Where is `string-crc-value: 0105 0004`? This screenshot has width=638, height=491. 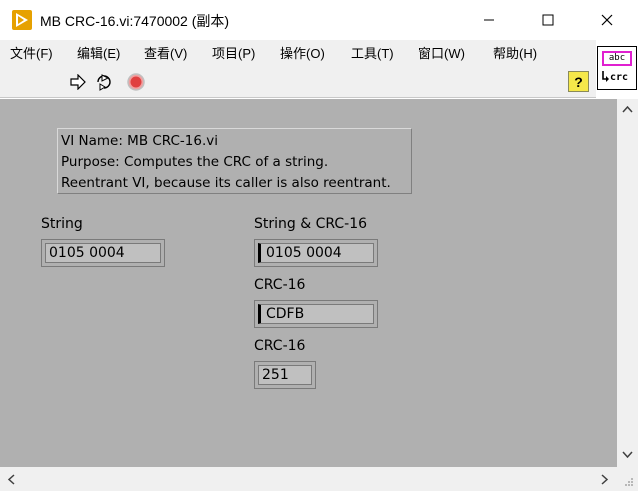 string-crc-value: 0105 0004 is located at coordinates (316, 253).